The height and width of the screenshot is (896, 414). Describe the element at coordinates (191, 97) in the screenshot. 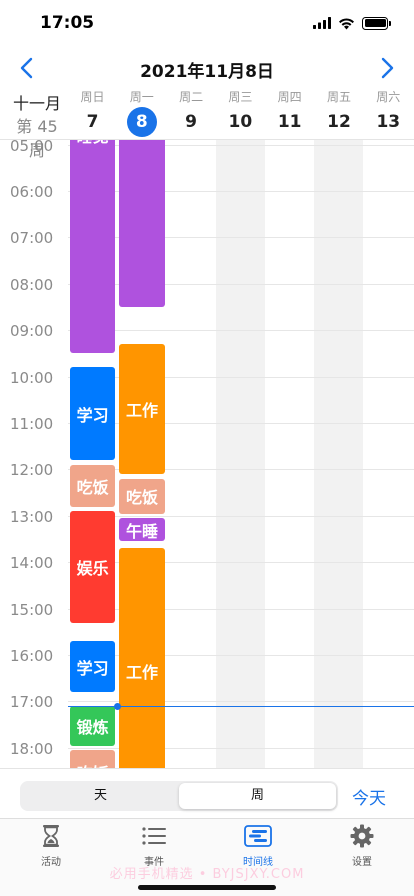

I see `weekday-name: 周二` at that location.